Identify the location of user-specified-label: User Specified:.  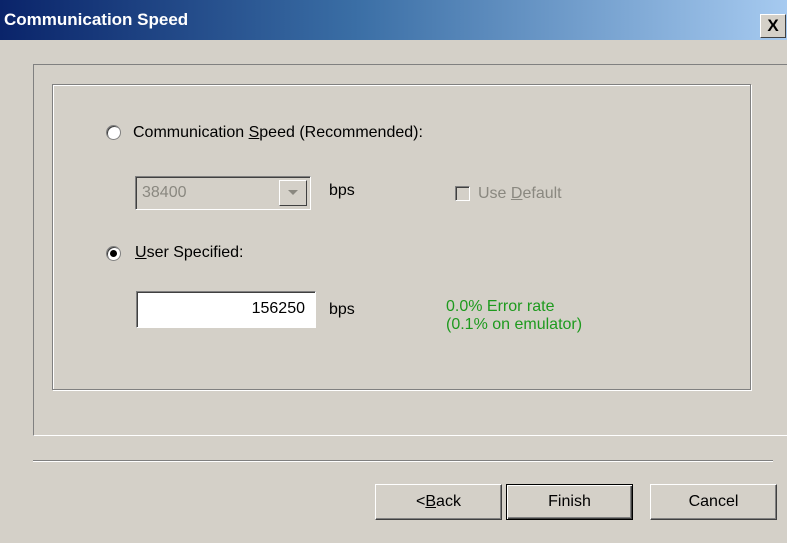
(189, 253).